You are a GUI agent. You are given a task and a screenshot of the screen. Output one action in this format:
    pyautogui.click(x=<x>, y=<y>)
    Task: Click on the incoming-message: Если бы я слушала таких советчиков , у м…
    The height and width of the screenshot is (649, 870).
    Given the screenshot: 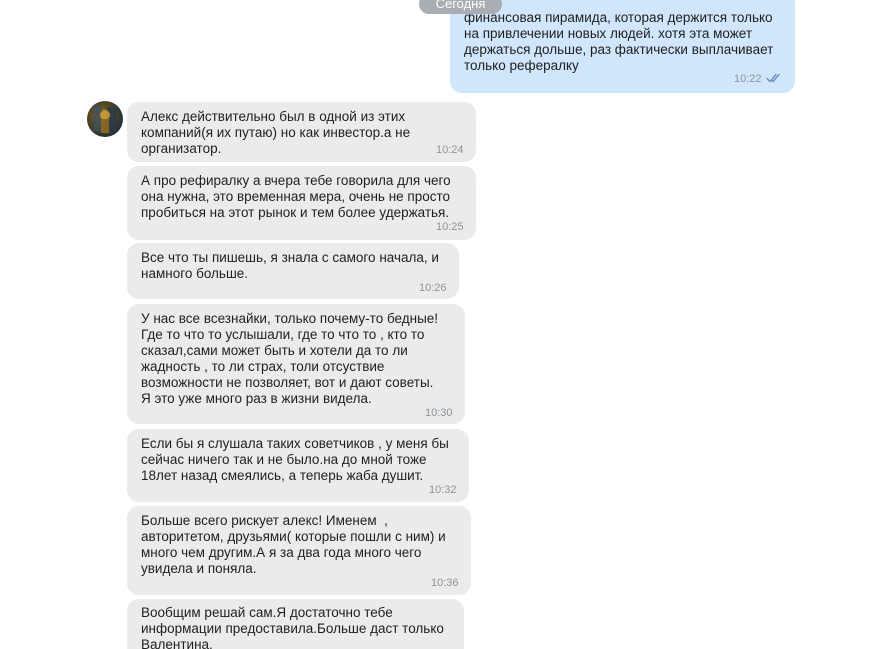 What is the action you would take?
    pyautogui.click(x=298, y=465)
    